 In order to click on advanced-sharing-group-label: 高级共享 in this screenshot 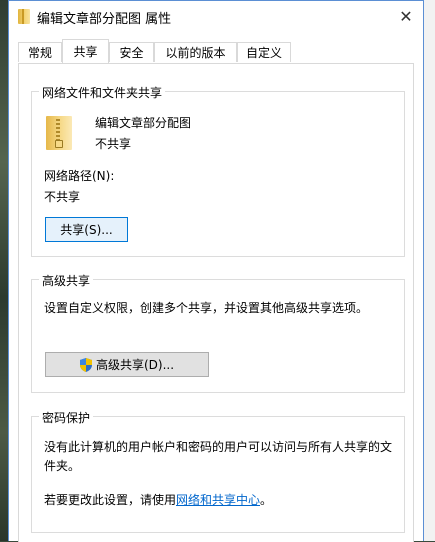, I will do `click(66, 280)`.